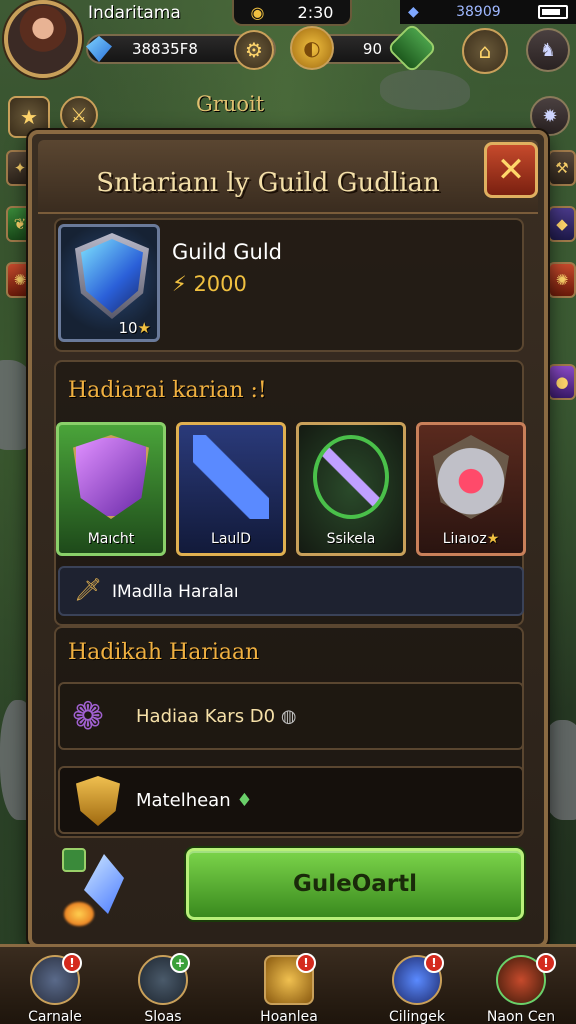  I want to click on helm-gem-icon, so click(471, 477).